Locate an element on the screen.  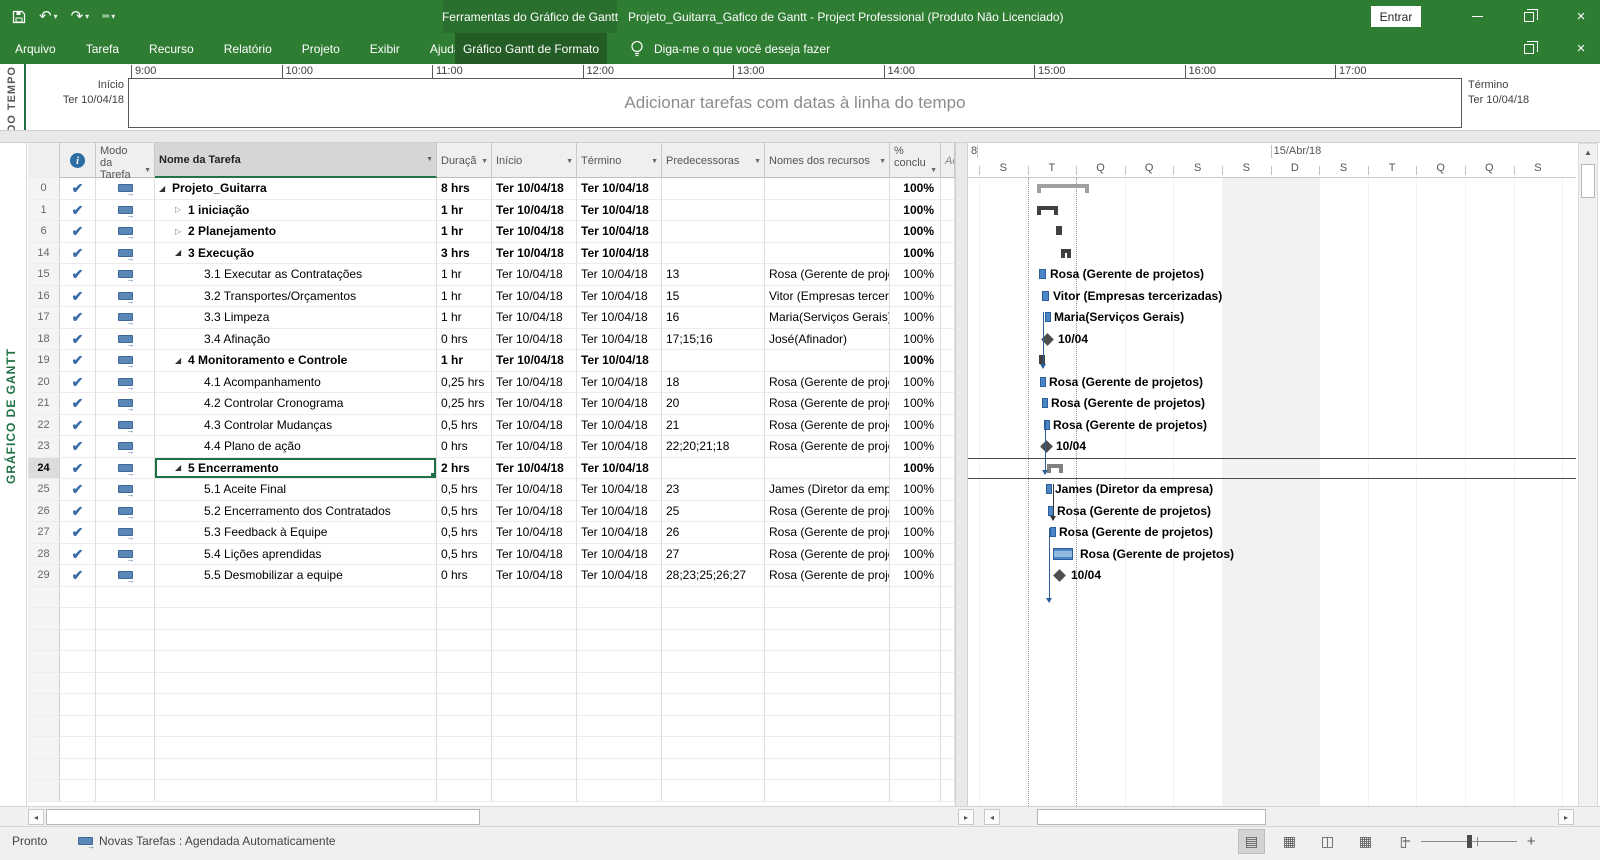
resource-sheet-view-button: ▦ is located at coordinates (1365, 841).